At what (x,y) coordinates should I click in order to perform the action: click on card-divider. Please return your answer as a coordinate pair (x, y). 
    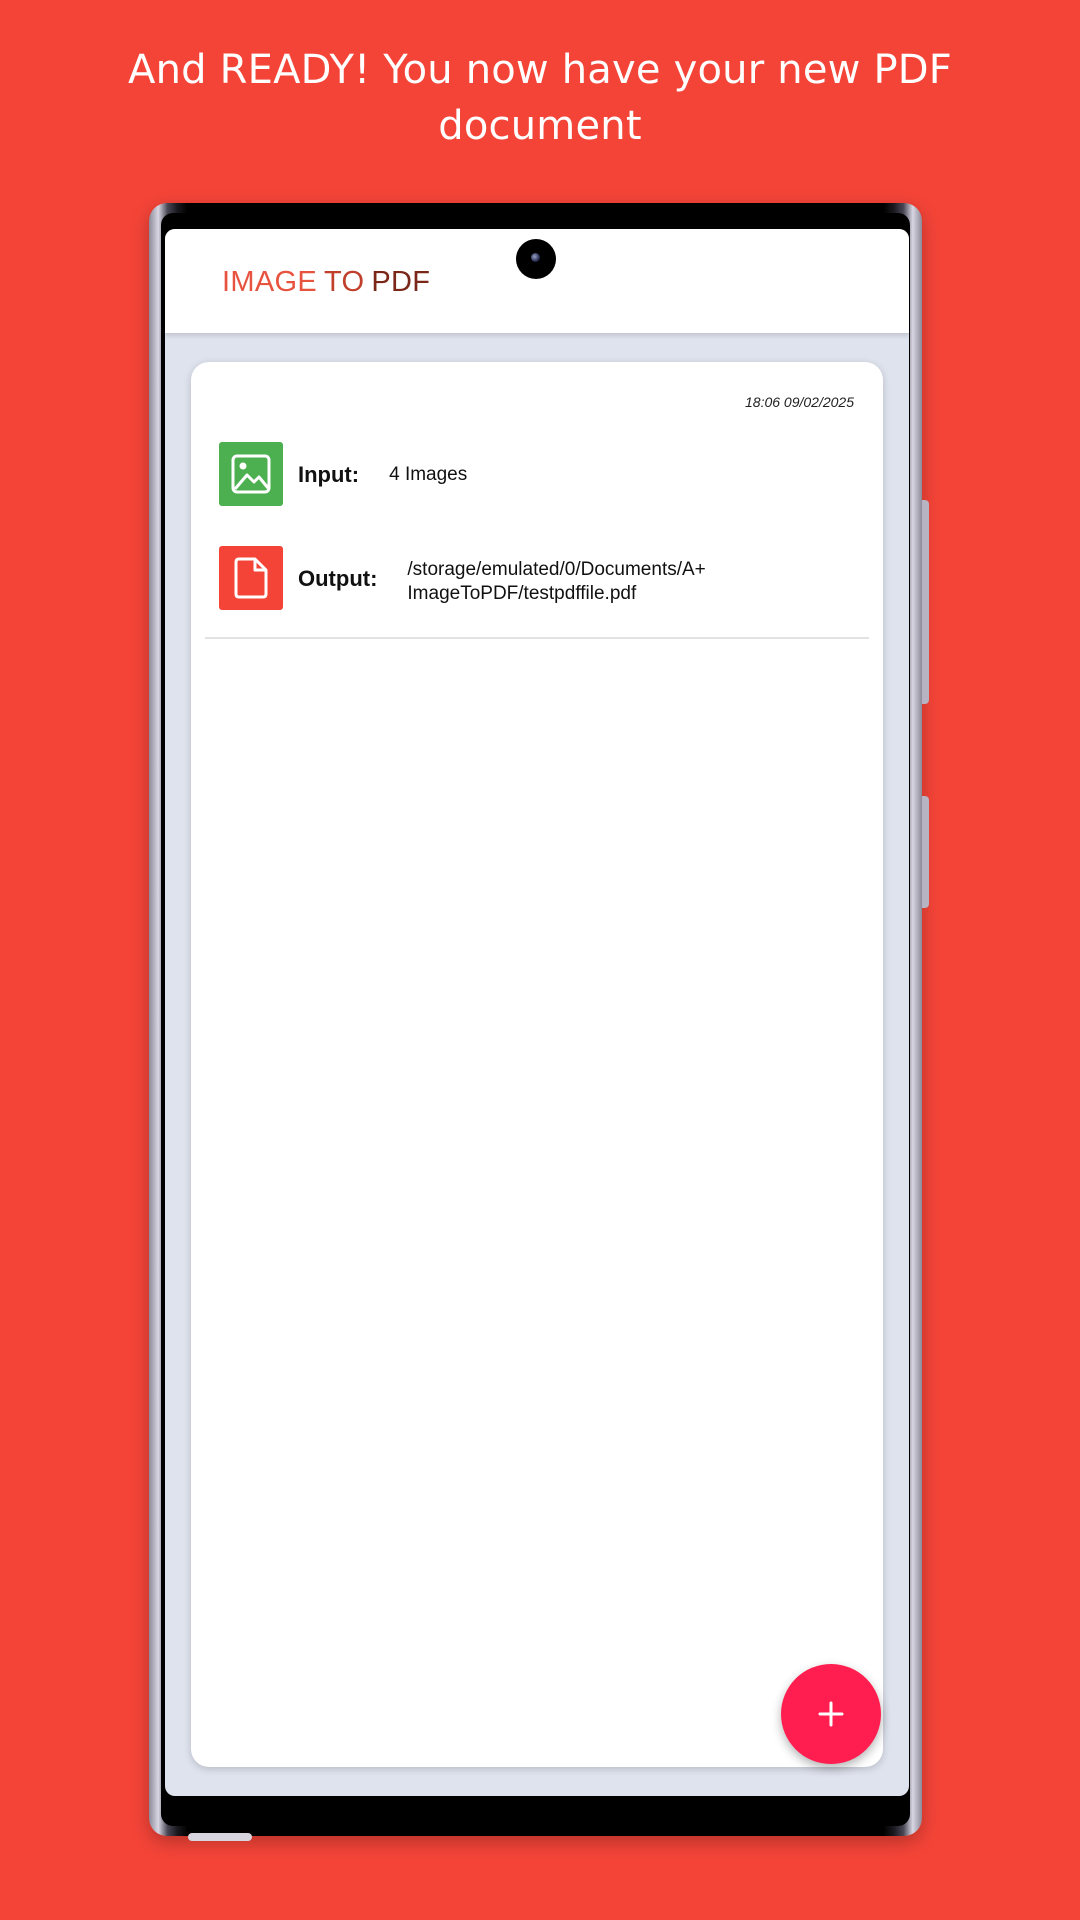
    Looking at the image, I should click on (537, 638).